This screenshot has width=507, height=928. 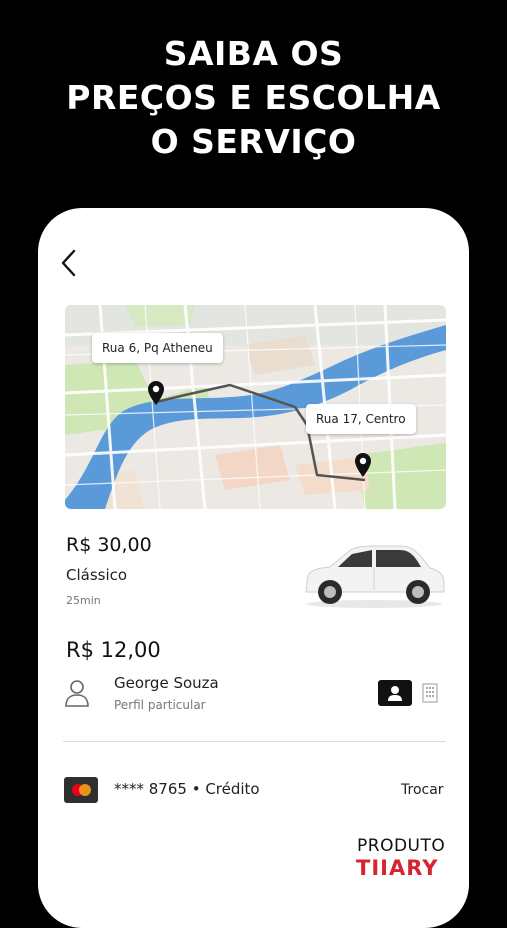 I want to click on headline-line-1: SAIBA OS, so click(x=253, y=53).